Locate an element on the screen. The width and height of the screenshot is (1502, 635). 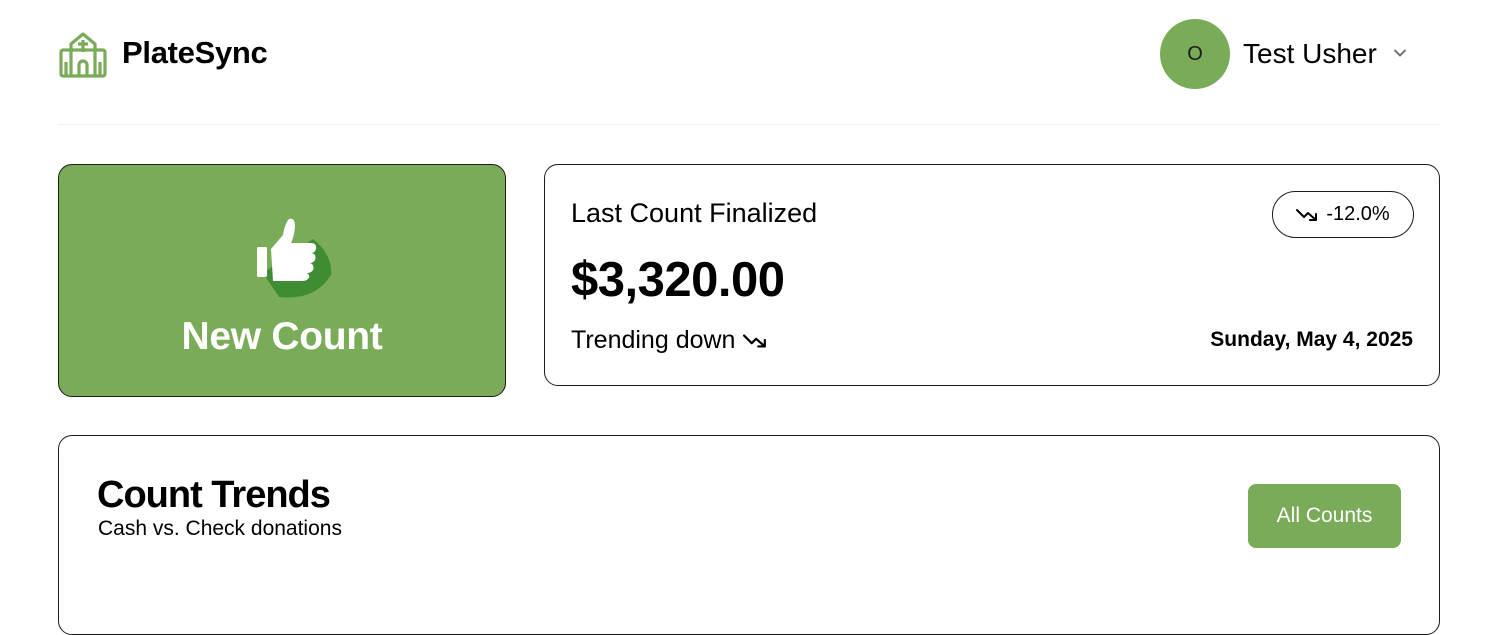
trend-indicator: Trending down is located at coordinates (669, 340).